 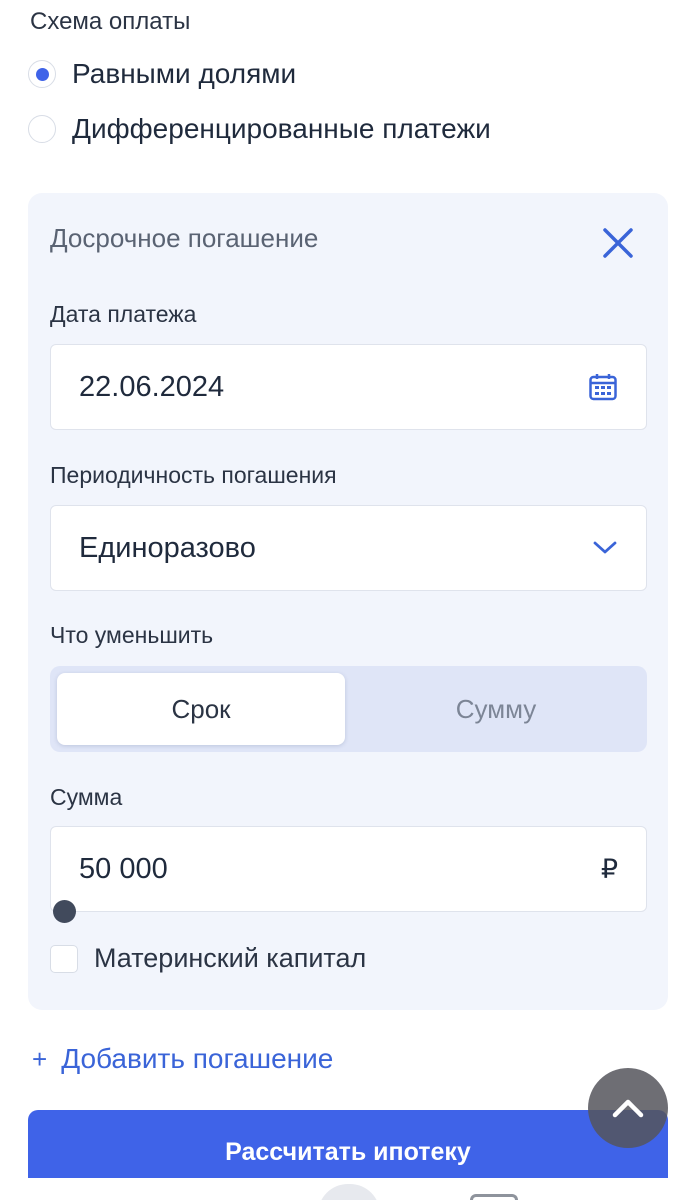 I want to click on radio-label-differentiated: Дифференцированные платежи, so click(x=281, y=128).